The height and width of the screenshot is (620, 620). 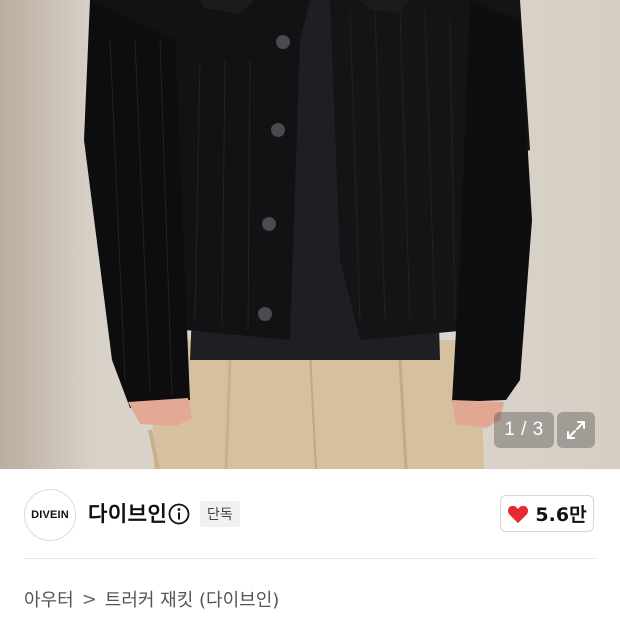 I want to click on info-icon, so click(x=179, y=514).